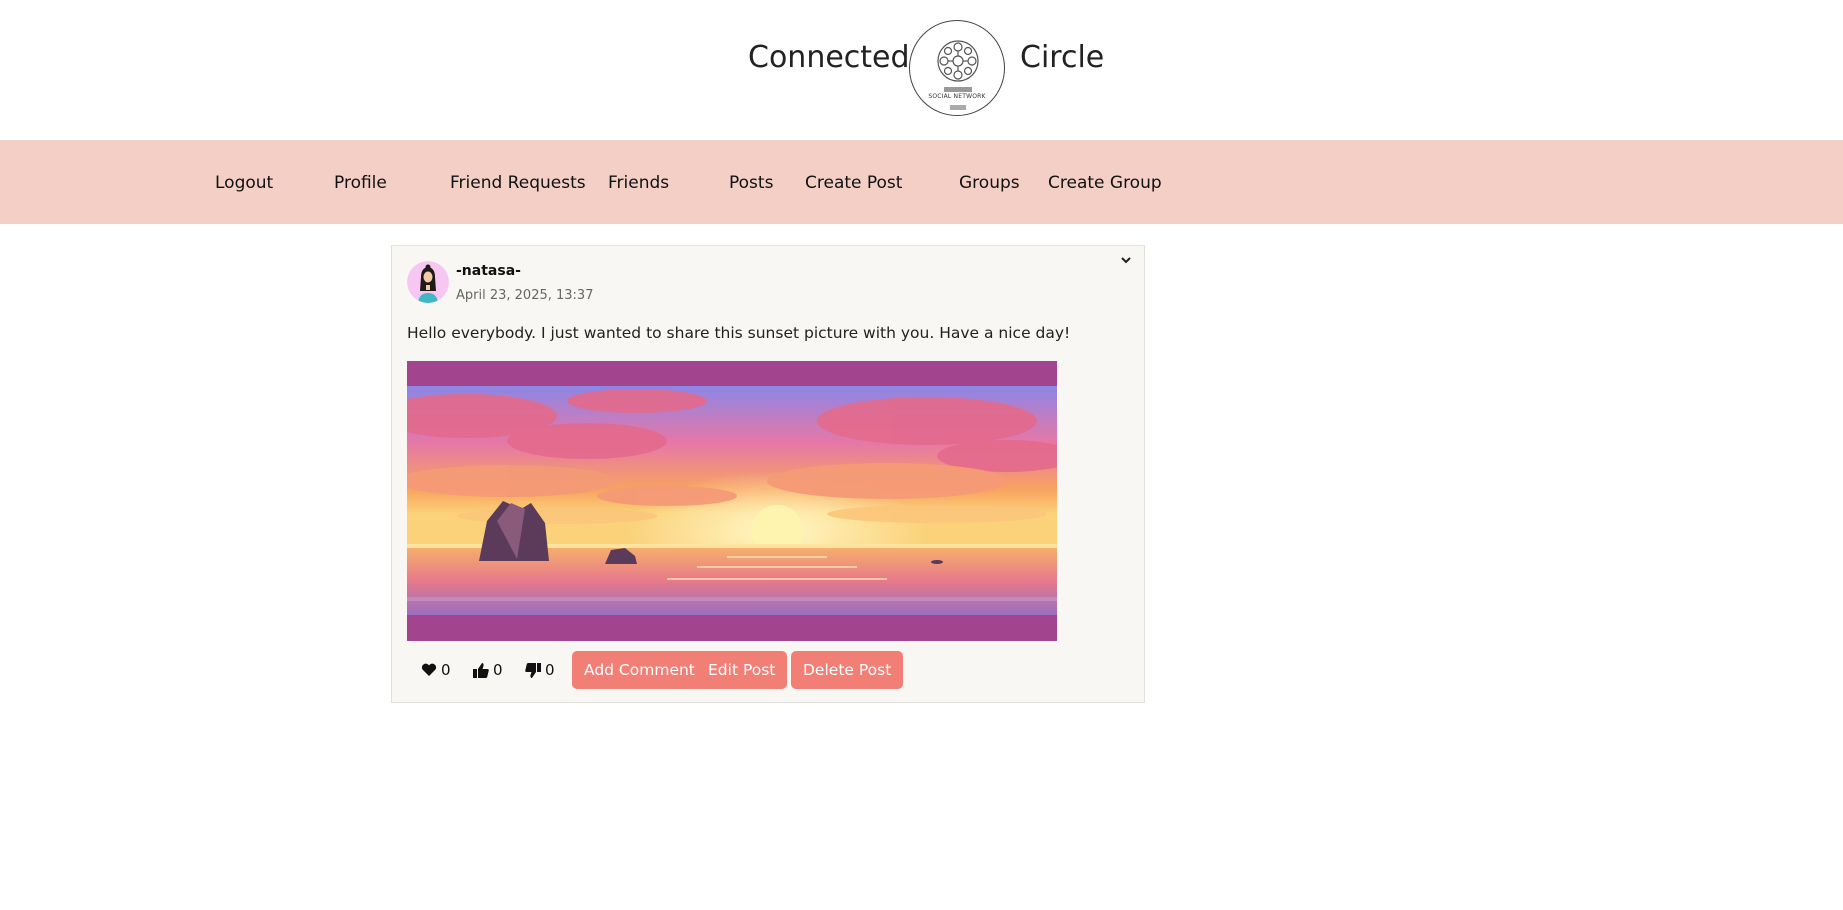 The image size is (1843, 910). What do you see at coordinates (488, 271) in the screenshot?
I see `post-author: -natasa-` at bounding box center [488, 271].